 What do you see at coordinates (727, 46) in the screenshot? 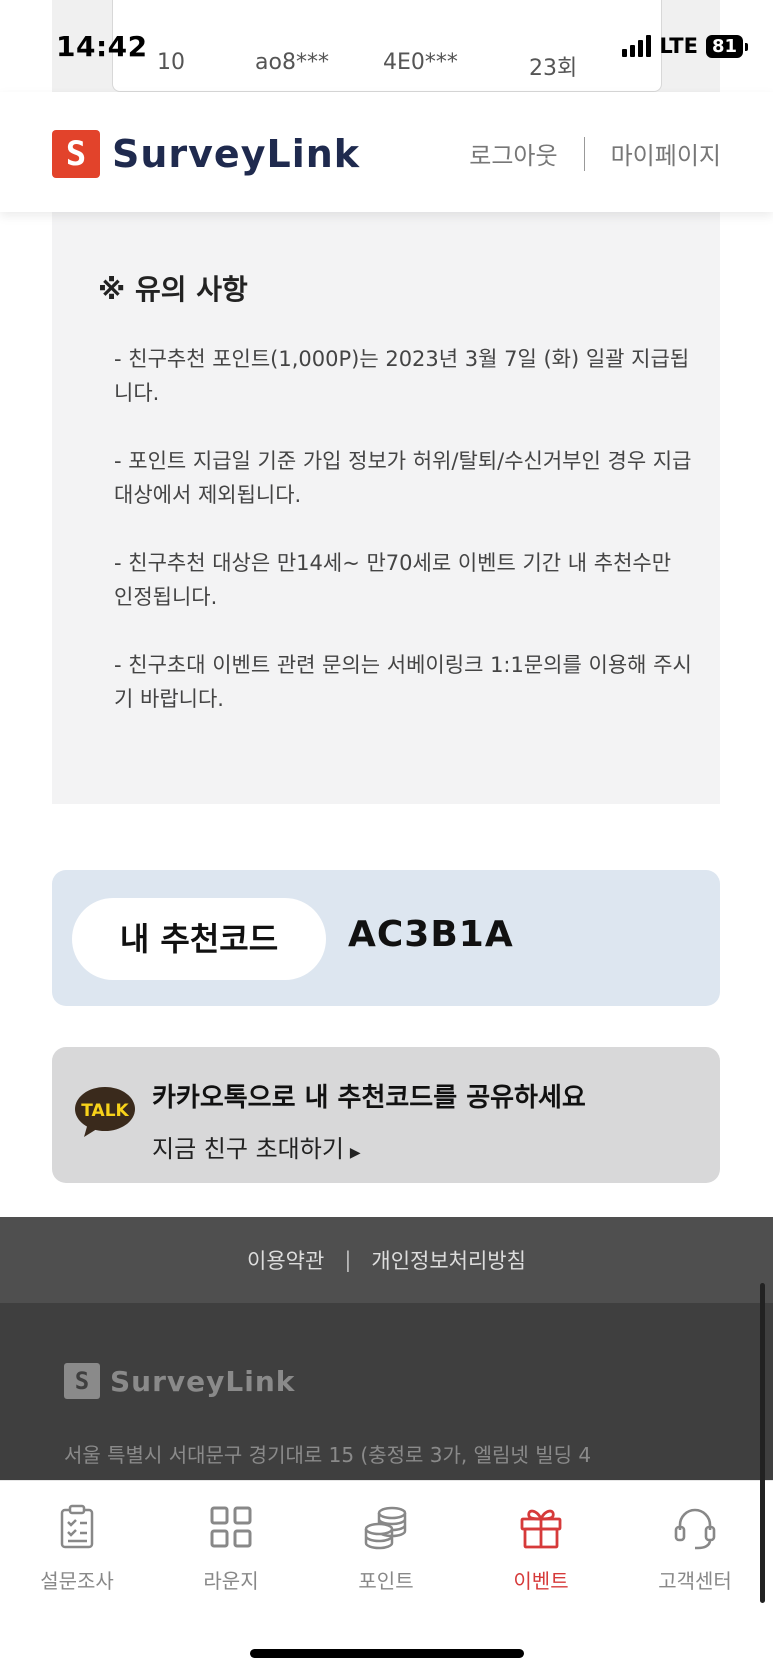
I see `battery-icon: 81` at bounding box center [727, 46].